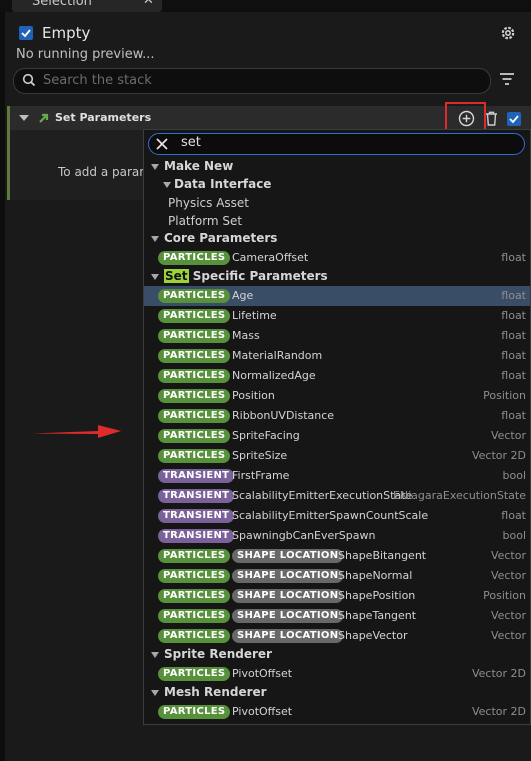 The width and height of the screenshot is (531, 761). I want to click on parameter-row: PARTICLES Lifetime float, so click(337, 316).